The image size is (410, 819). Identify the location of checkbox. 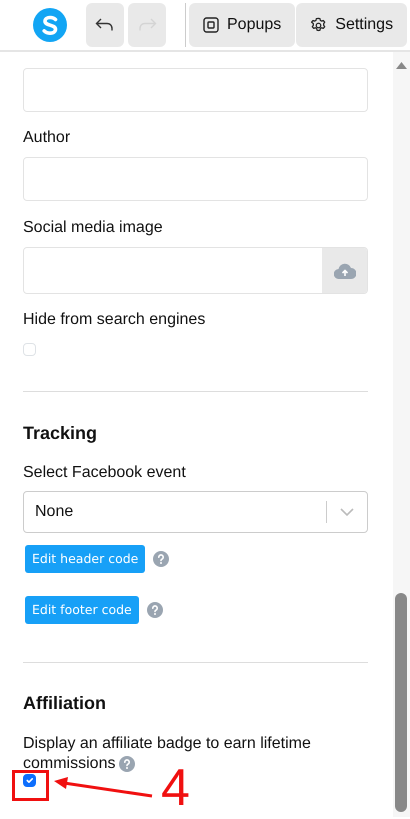
(29, 780).